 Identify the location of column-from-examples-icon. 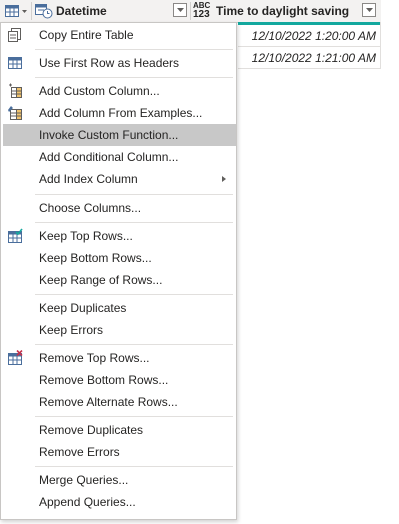
(15, 113).